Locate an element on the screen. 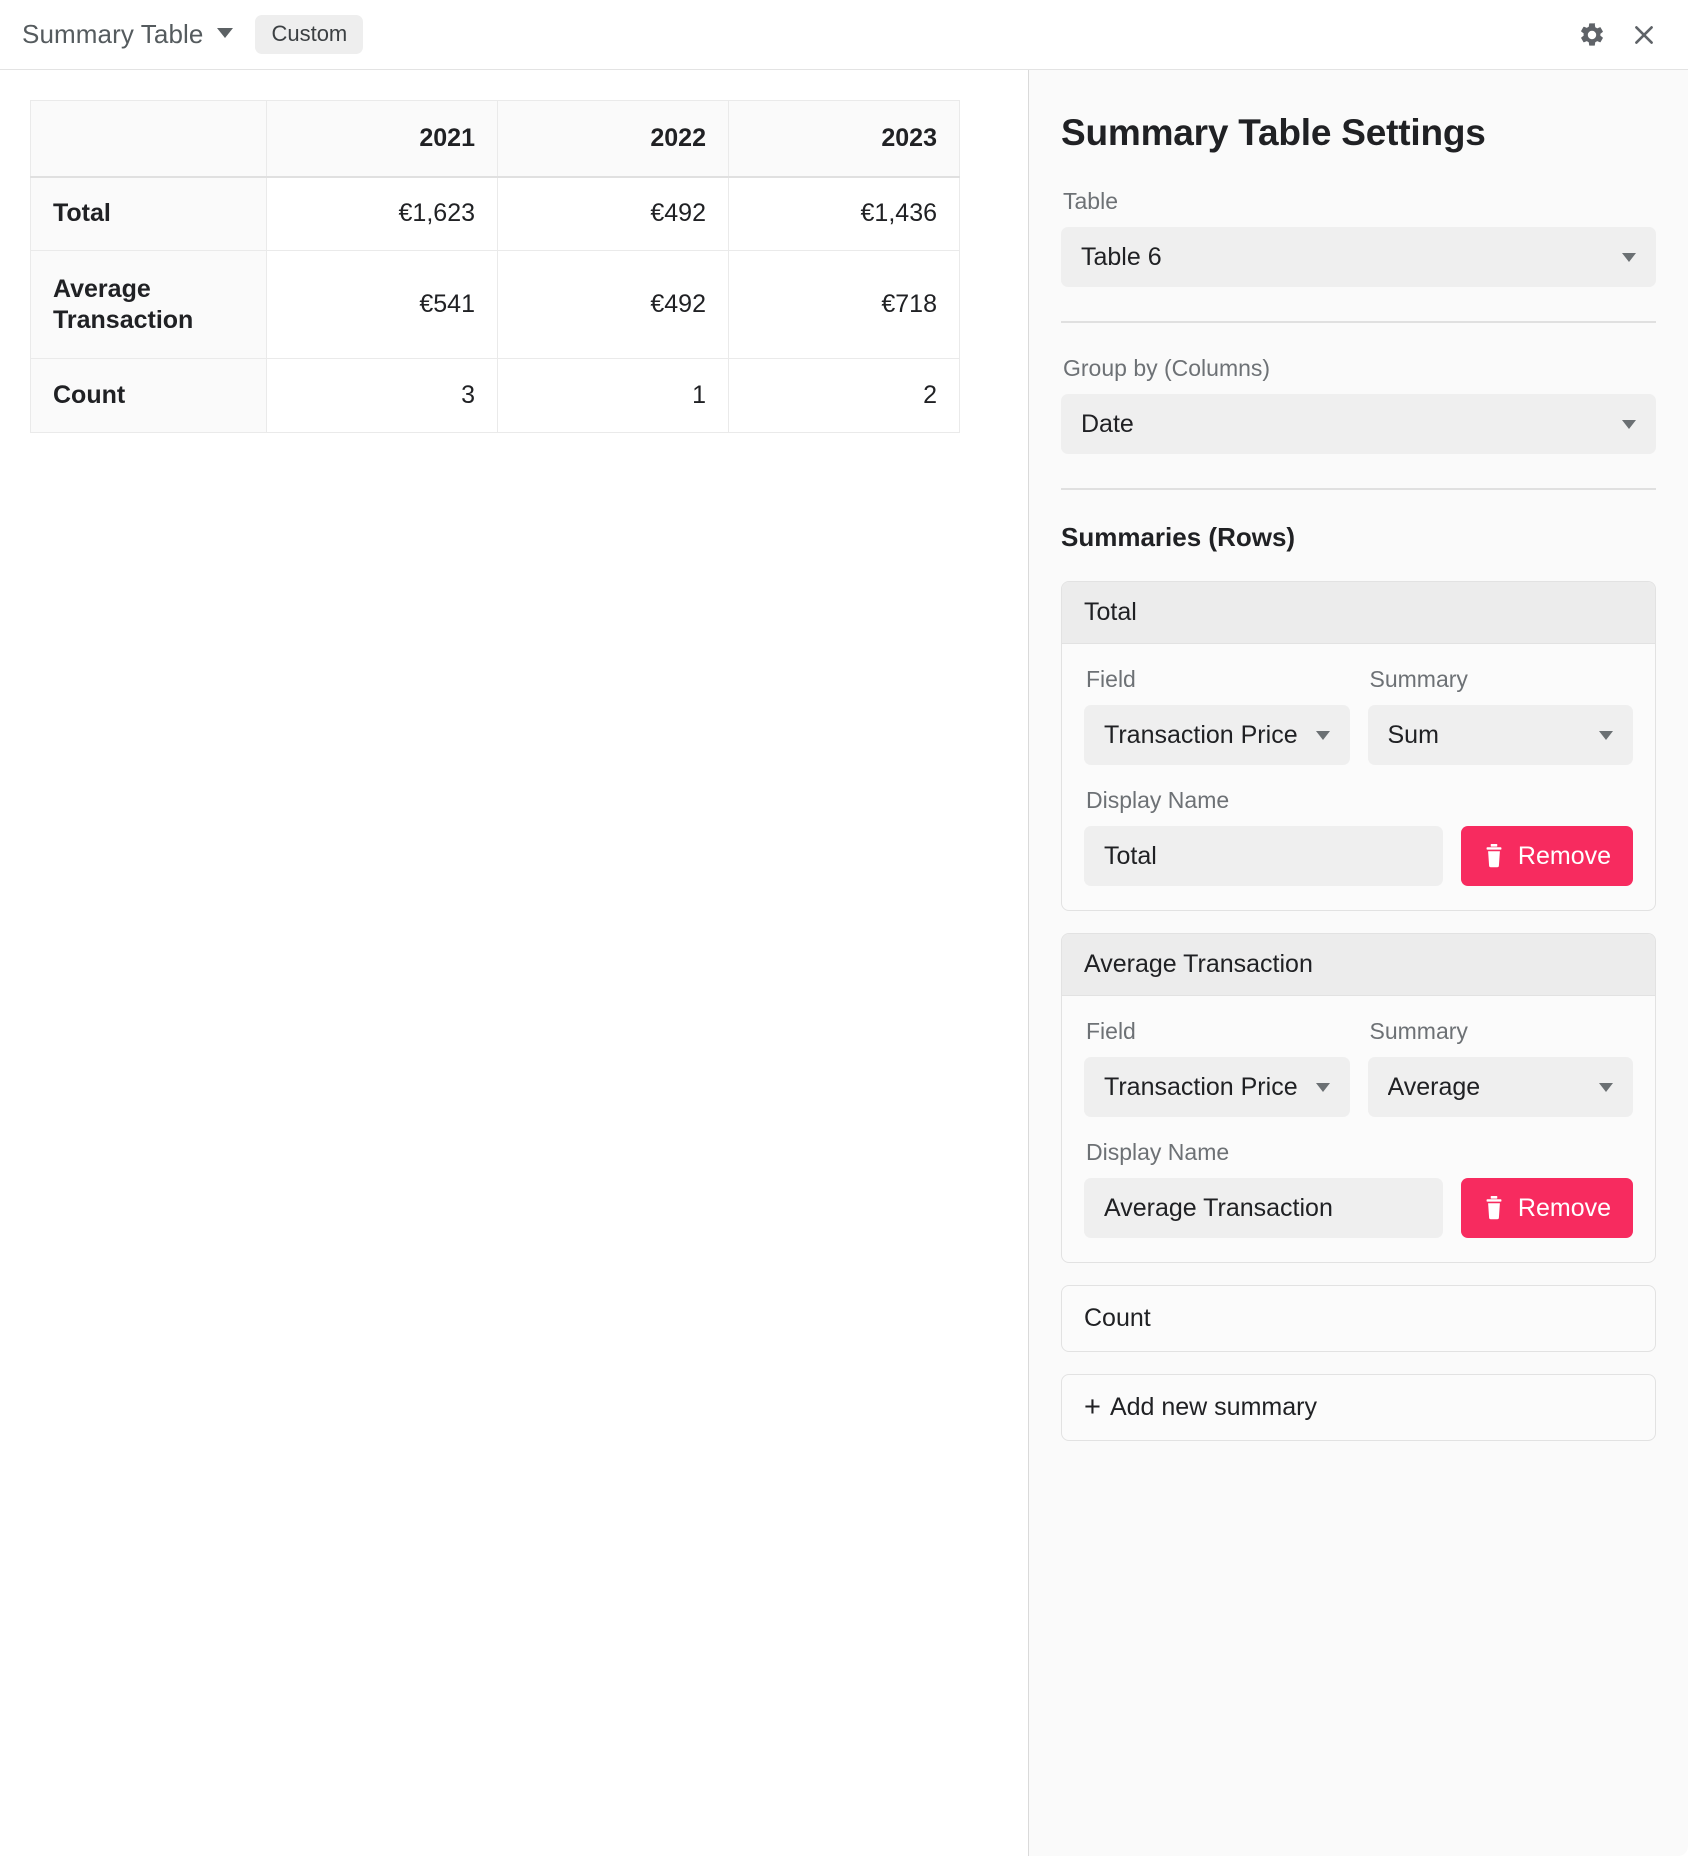  summary-select-value: Sum is located at coordinates (1413, 734).